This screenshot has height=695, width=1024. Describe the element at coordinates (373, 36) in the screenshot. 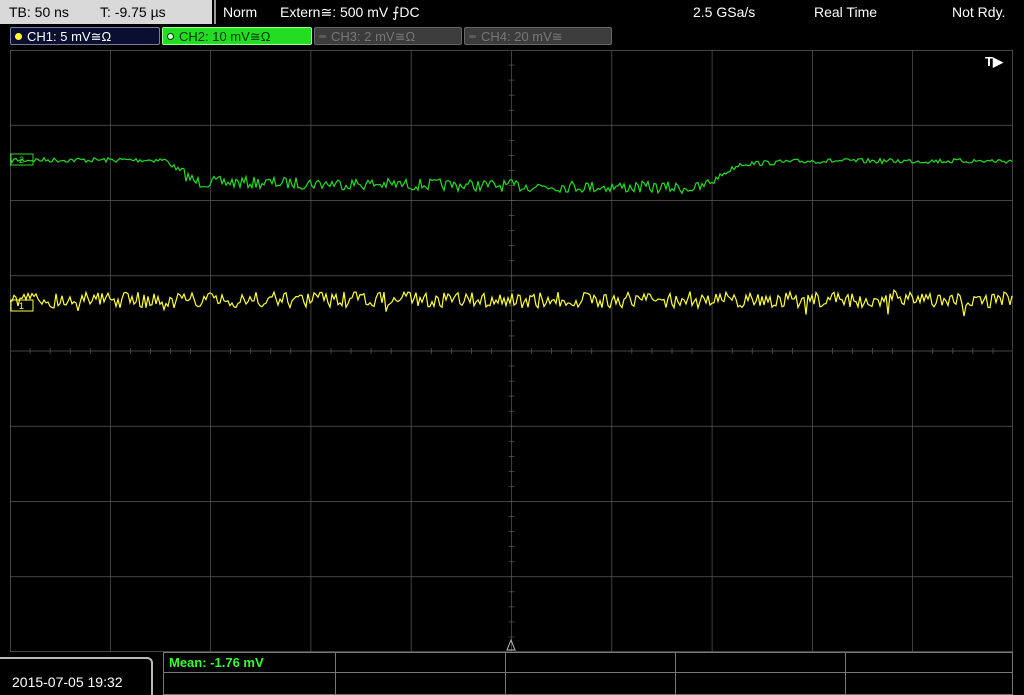

I see `channel-3-label: CH3: 2 mV≅Ω` at that location.